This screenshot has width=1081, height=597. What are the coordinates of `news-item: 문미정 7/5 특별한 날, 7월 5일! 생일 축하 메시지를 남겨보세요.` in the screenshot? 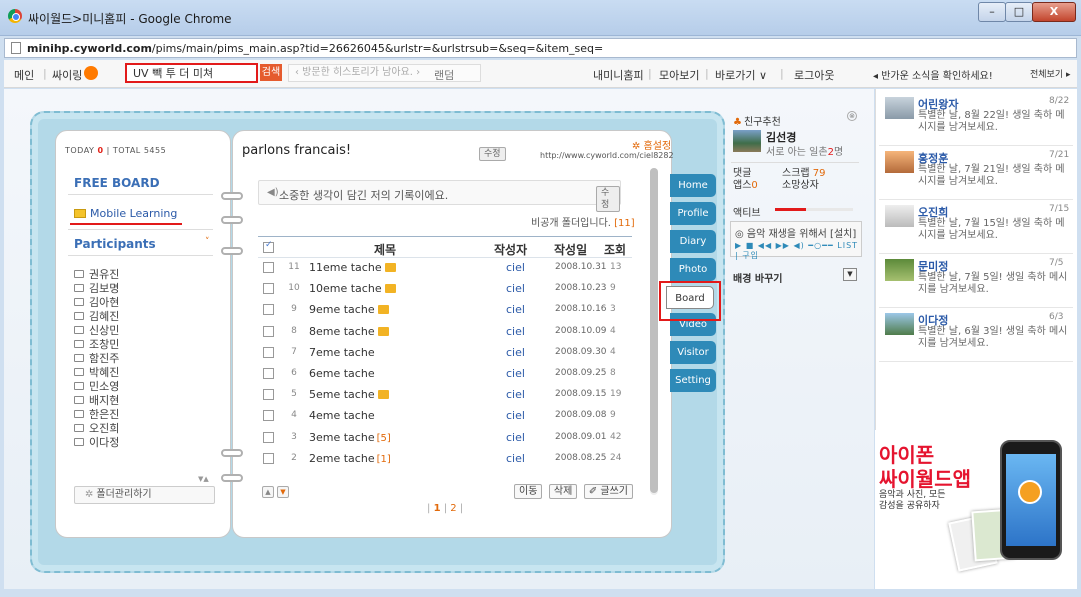 It's located at (976, 280).